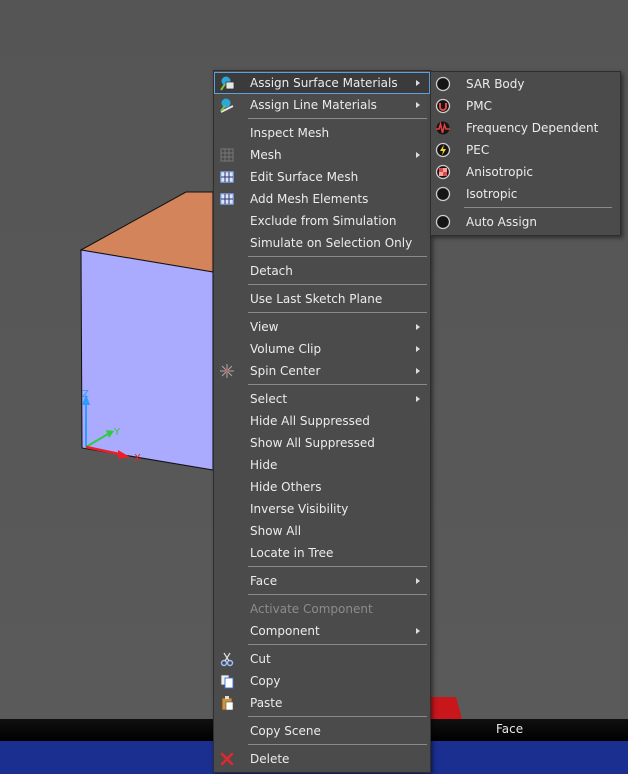 This screenshot has width=628, height=774. Describe the element at coordinates (525, 194) in the screenshot. I see `submenu-item-isotropic: Isotropic` at that location.